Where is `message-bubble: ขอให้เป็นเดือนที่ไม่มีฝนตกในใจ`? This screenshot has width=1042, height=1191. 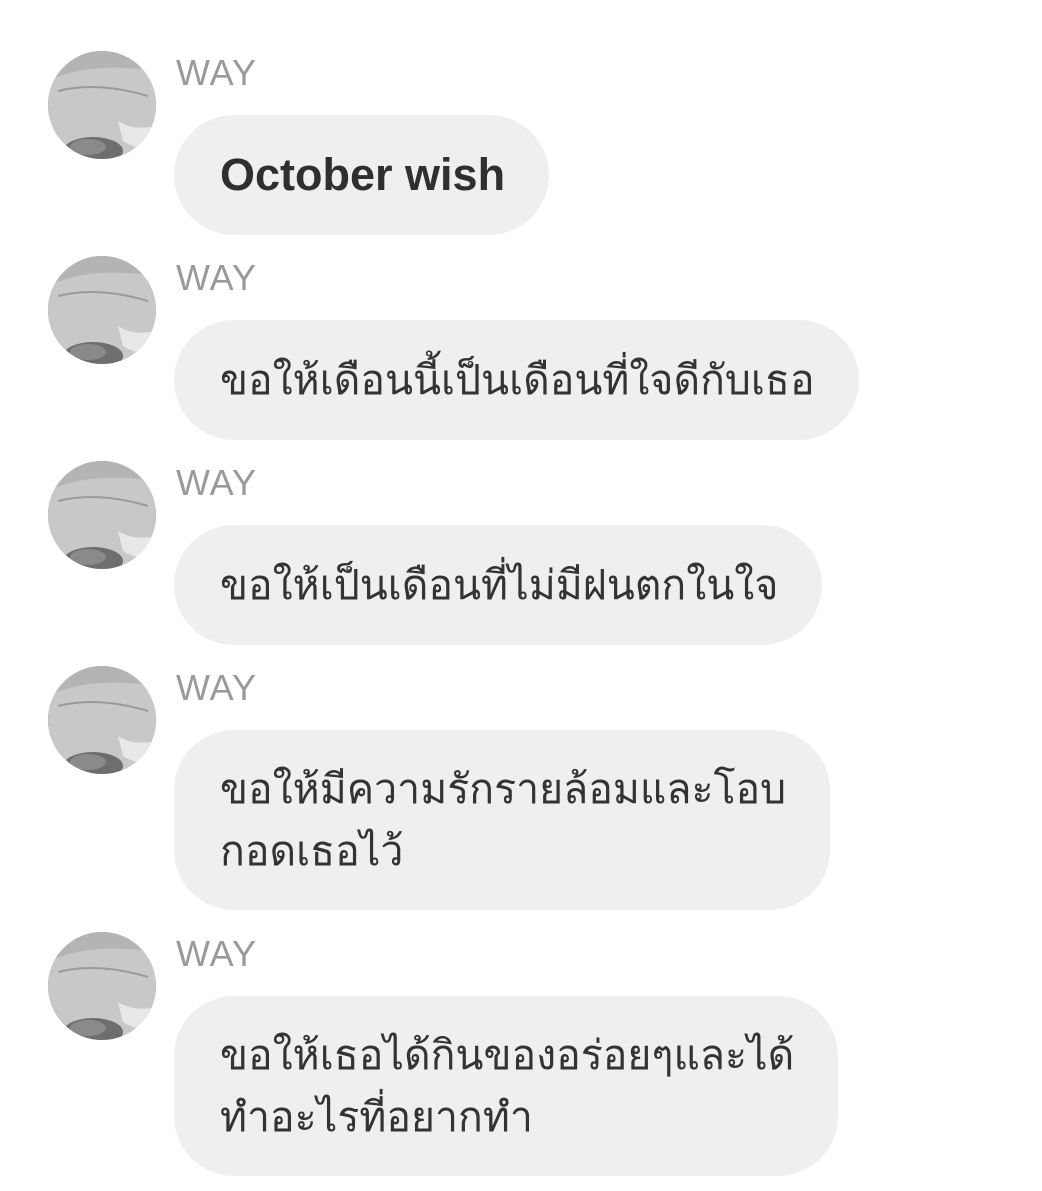 message-bubble: ขอให้เป็นเดือนที่ไม่มีฝนตกในใจ is located at coordinates (498, 585).